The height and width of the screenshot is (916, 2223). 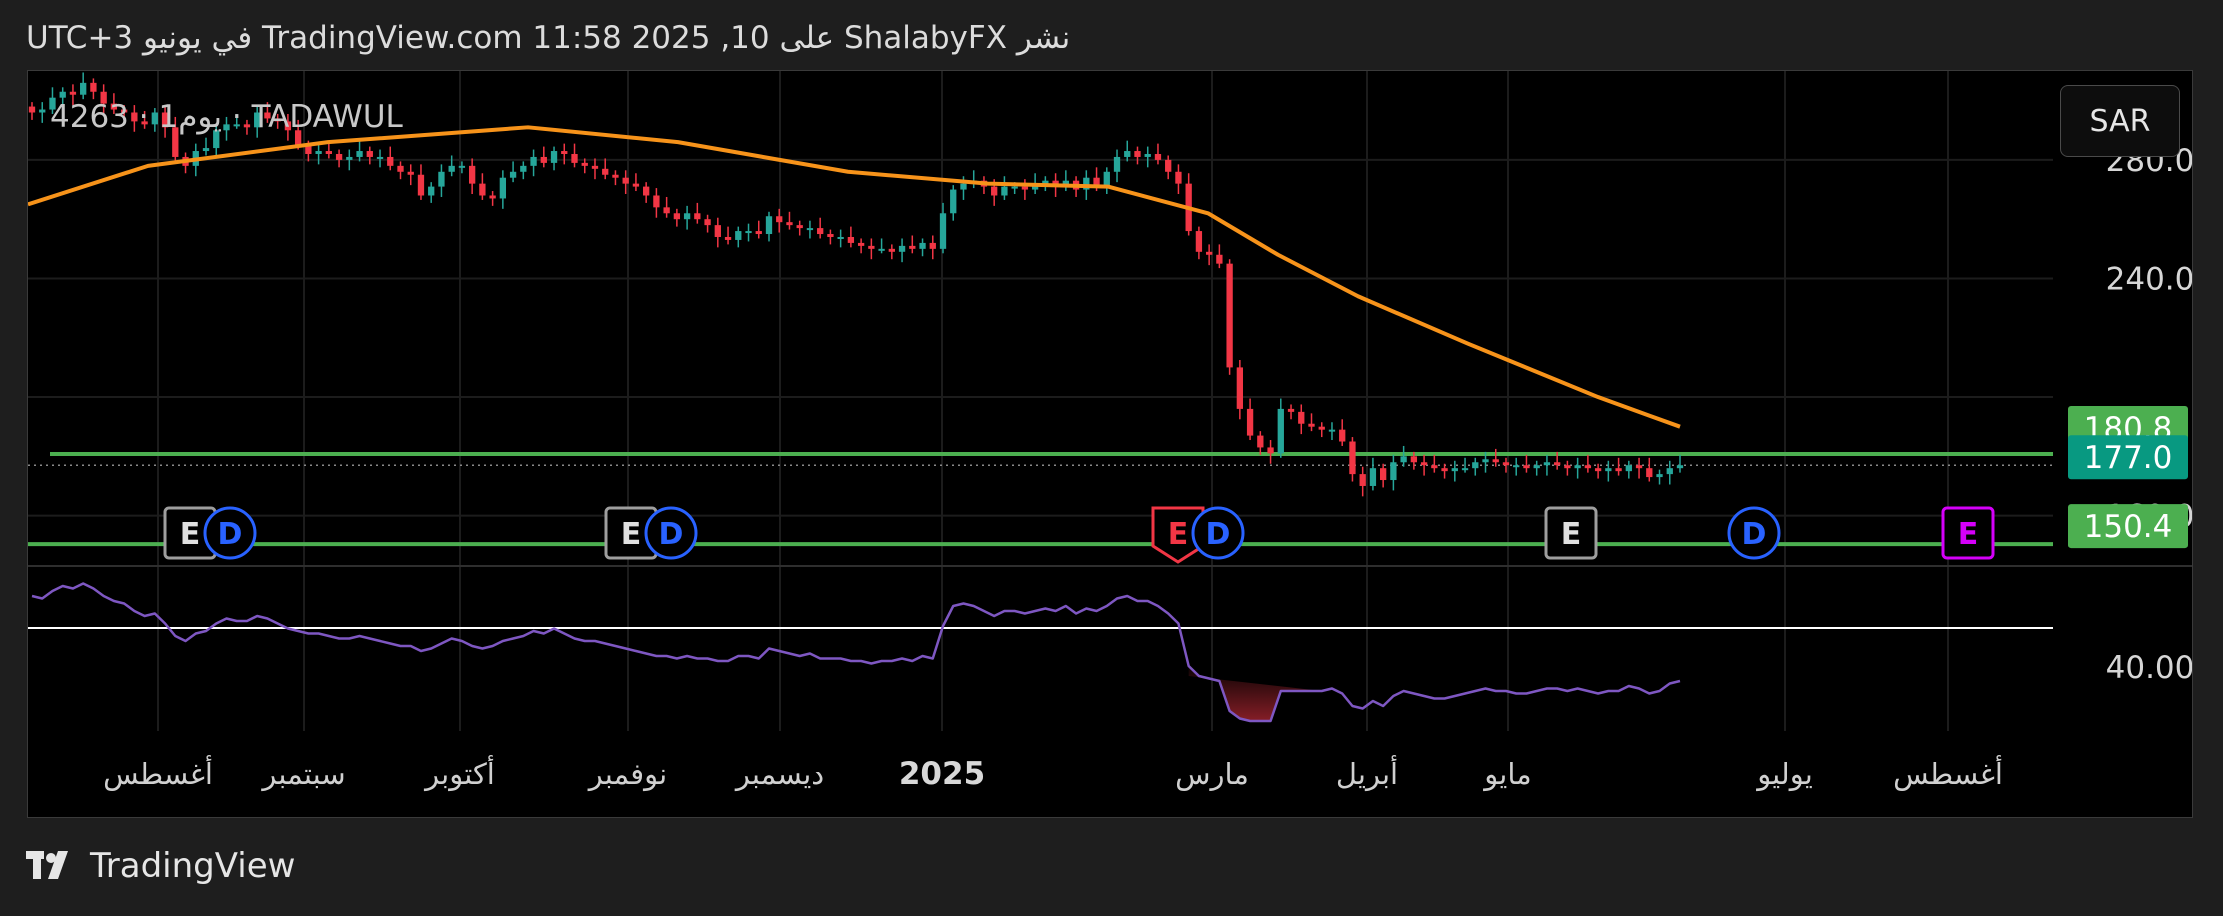 What do you see at coordinates (158, 772) in the screenshot?
I see `month-label: أغسطس` at bounding box center [158, 772].